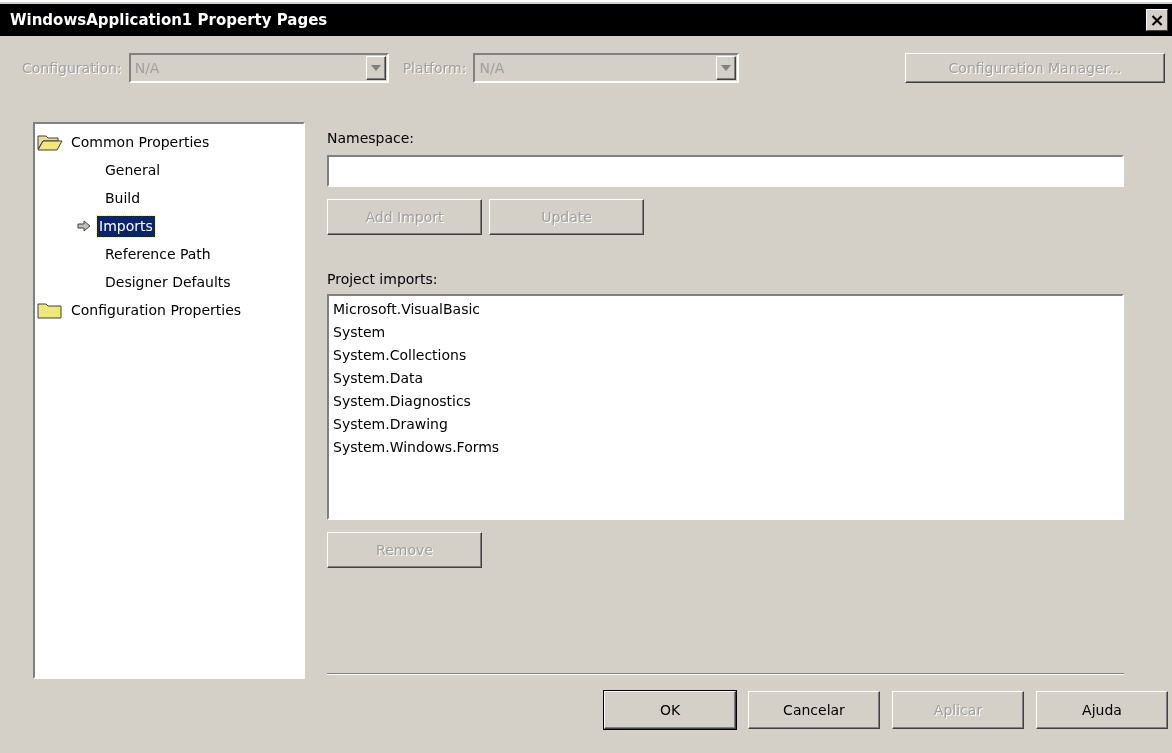 The width and height of the screenshot is (1172, 753). I want to click on tree-item: Designer Defaults, so click(168, 282).